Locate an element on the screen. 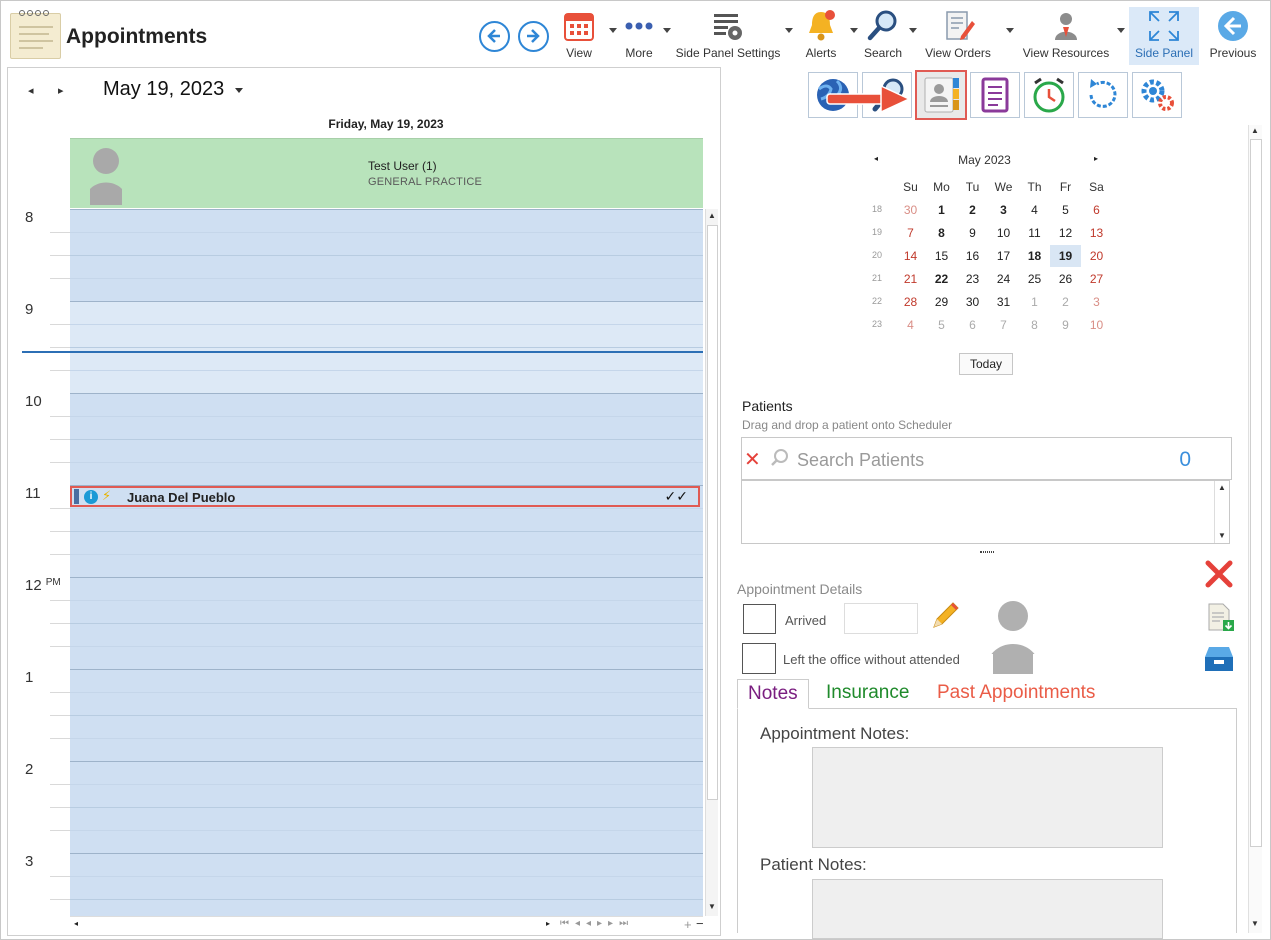 The width and height of the screenshot is (1271, 940). current-date: May 19, 2023 is located at coordinates (163, 89).